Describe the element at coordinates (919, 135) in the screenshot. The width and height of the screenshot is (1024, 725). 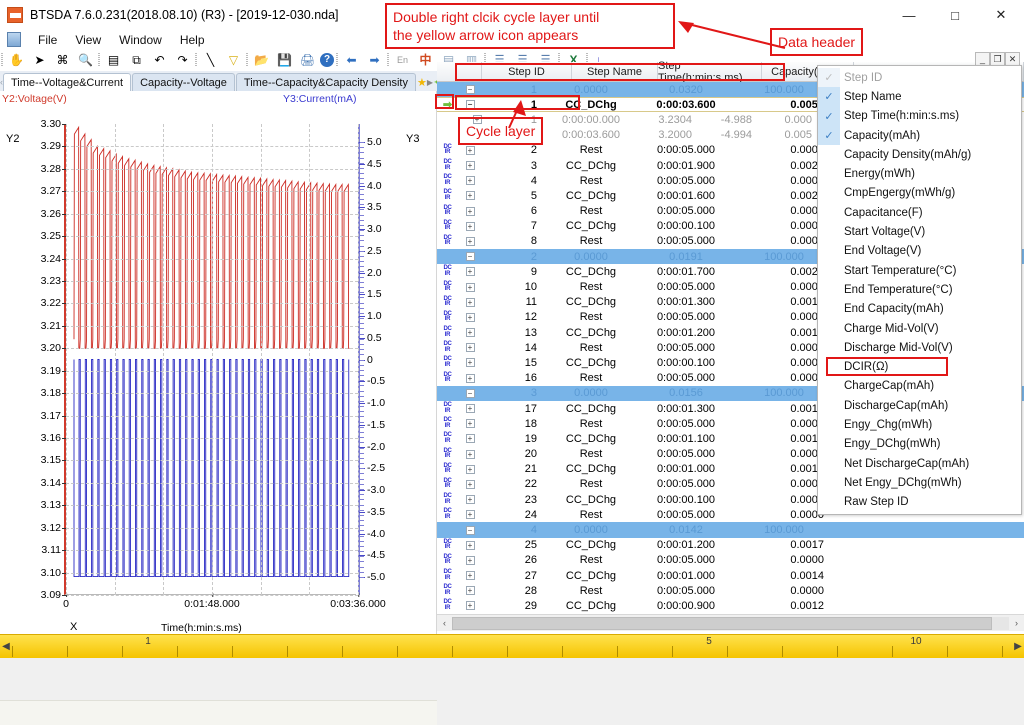
I see `context-menu-item-3: ✓Capacity(mAh)` at that location.